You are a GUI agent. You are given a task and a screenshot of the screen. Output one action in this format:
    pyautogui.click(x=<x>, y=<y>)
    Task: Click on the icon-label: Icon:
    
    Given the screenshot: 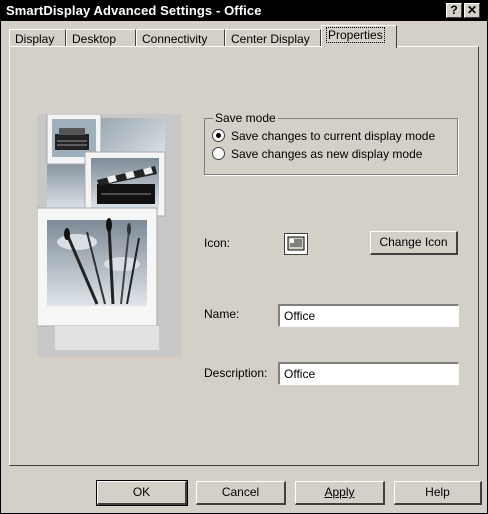 What is the action you would take?
    pyautogui.click(x=217, y=243)
    